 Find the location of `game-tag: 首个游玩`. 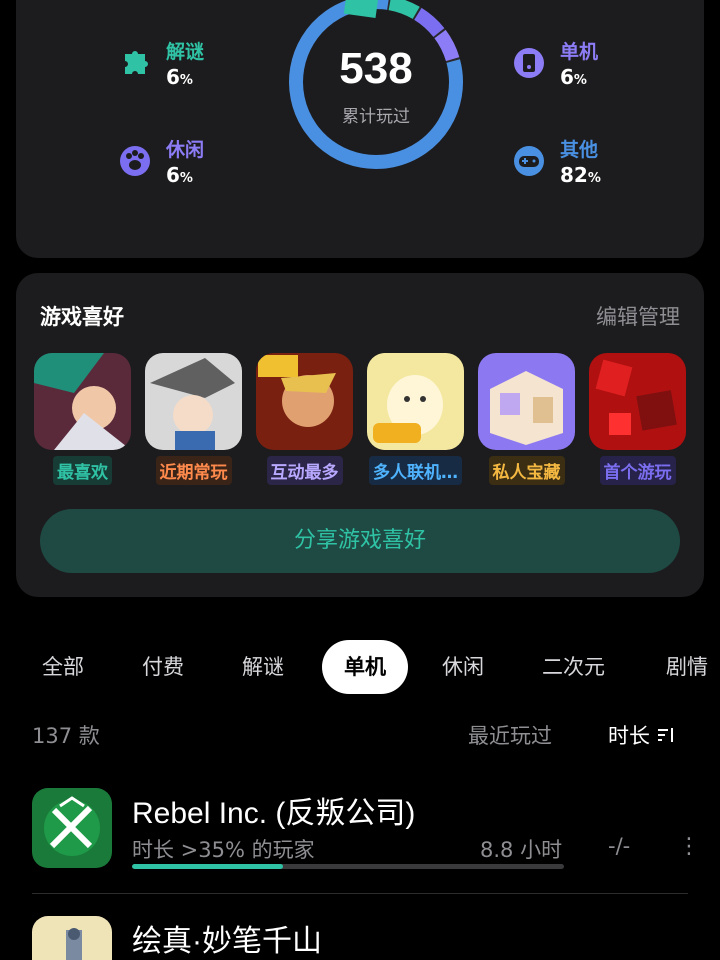

game-tag: 首个游玩 is located at coordinates (637, 470).